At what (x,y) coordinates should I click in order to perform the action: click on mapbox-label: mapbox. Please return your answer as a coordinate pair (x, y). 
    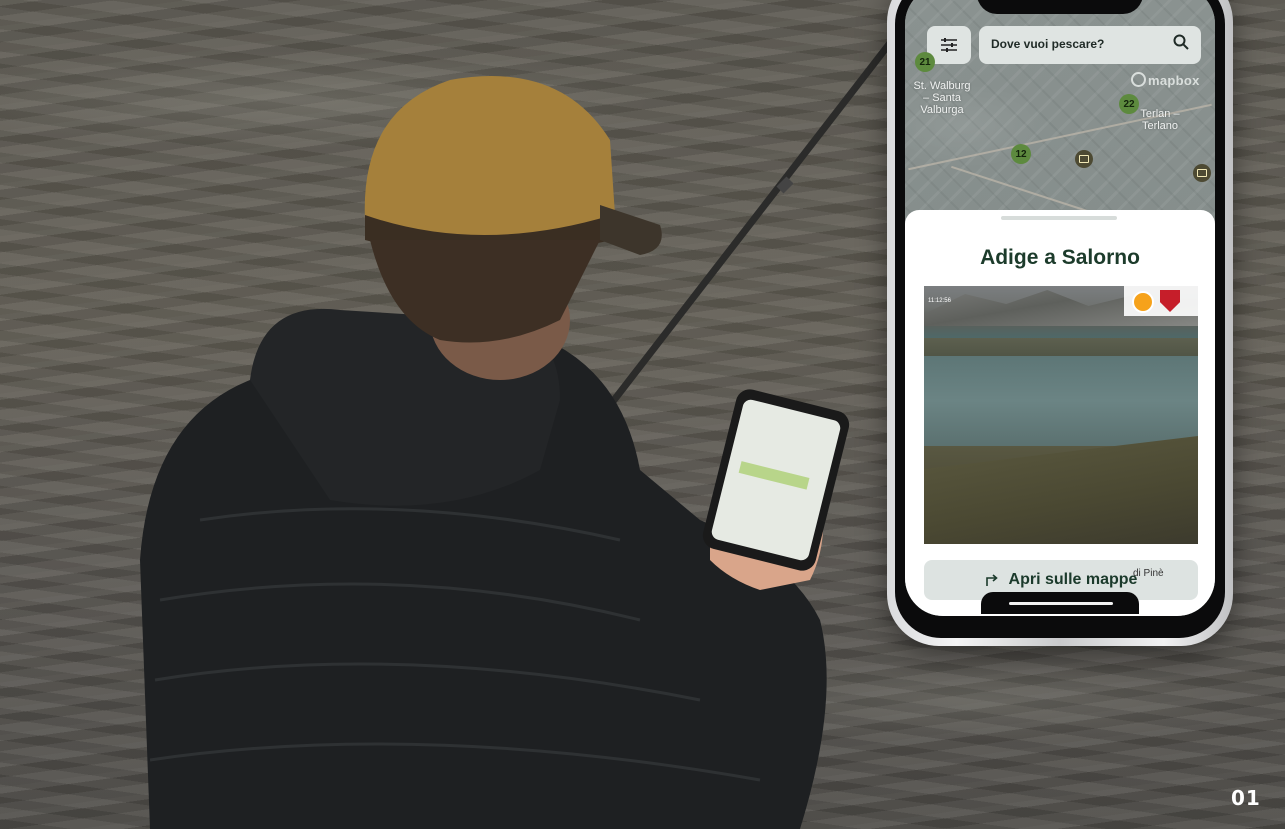
    Looking at the image, I should click on (1174, 80).